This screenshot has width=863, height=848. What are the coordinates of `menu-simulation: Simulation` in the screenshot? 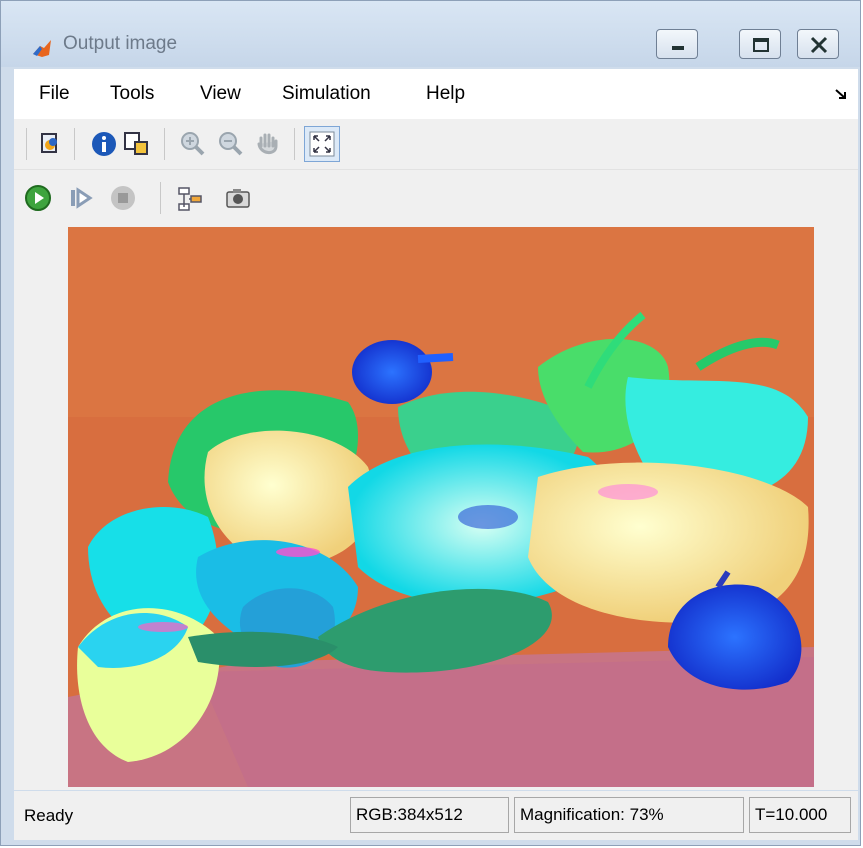 It's located at (326, 94).